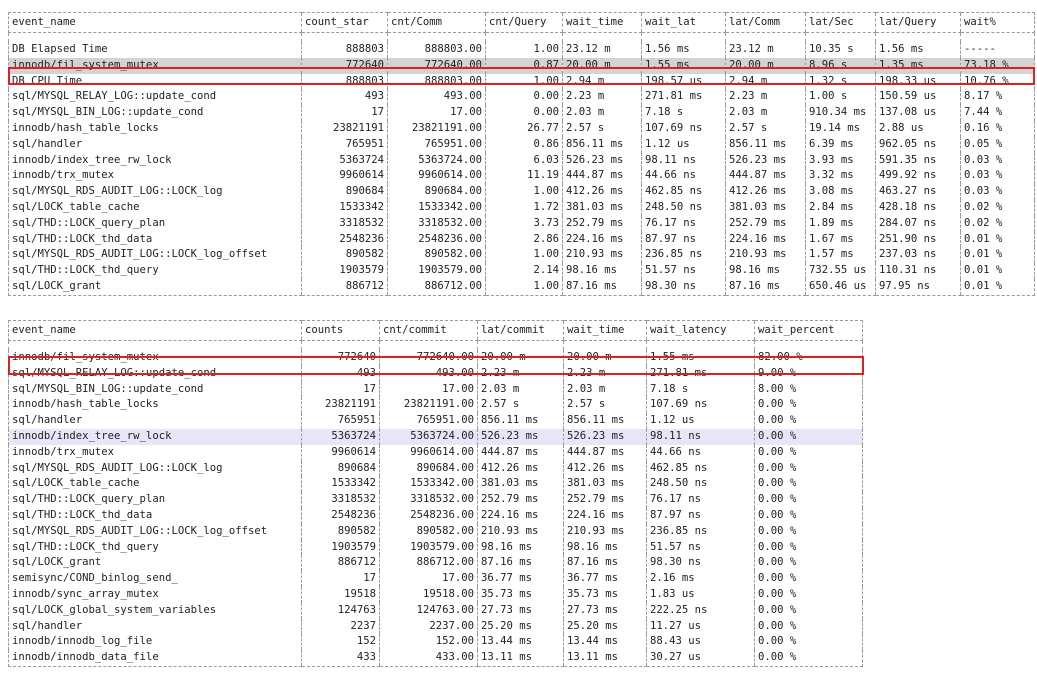  I want to click on value-cell: 9960614.00, so click(436, 176).